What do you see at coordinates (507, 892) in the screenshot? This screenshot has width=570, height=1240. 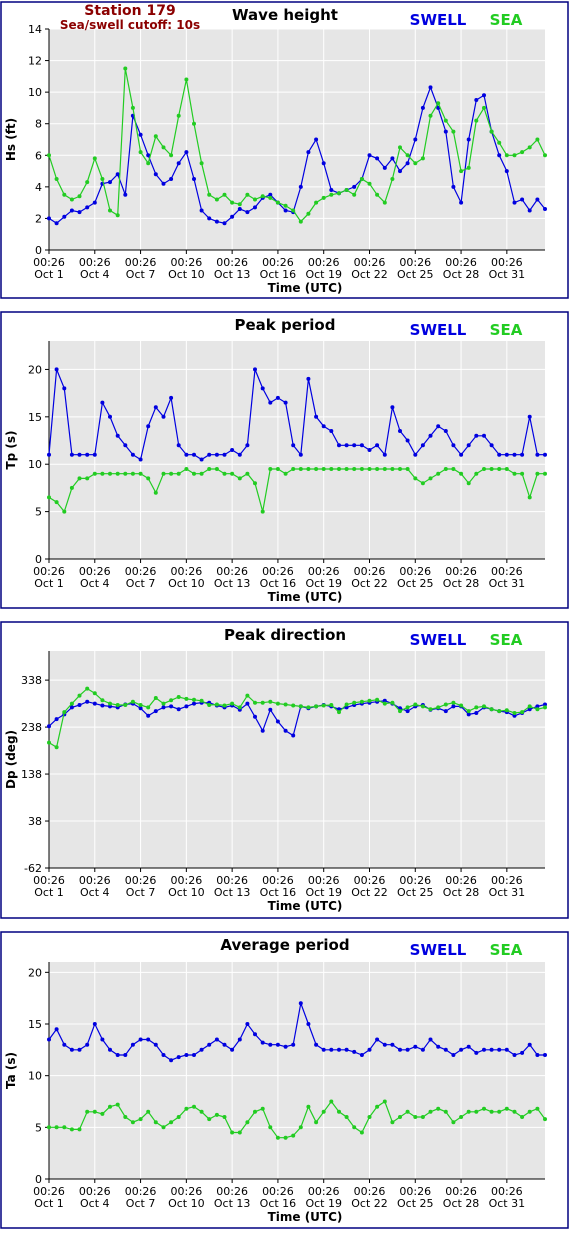 I see `x-tick-date: Oct 31` at bounding box center [507, 892].